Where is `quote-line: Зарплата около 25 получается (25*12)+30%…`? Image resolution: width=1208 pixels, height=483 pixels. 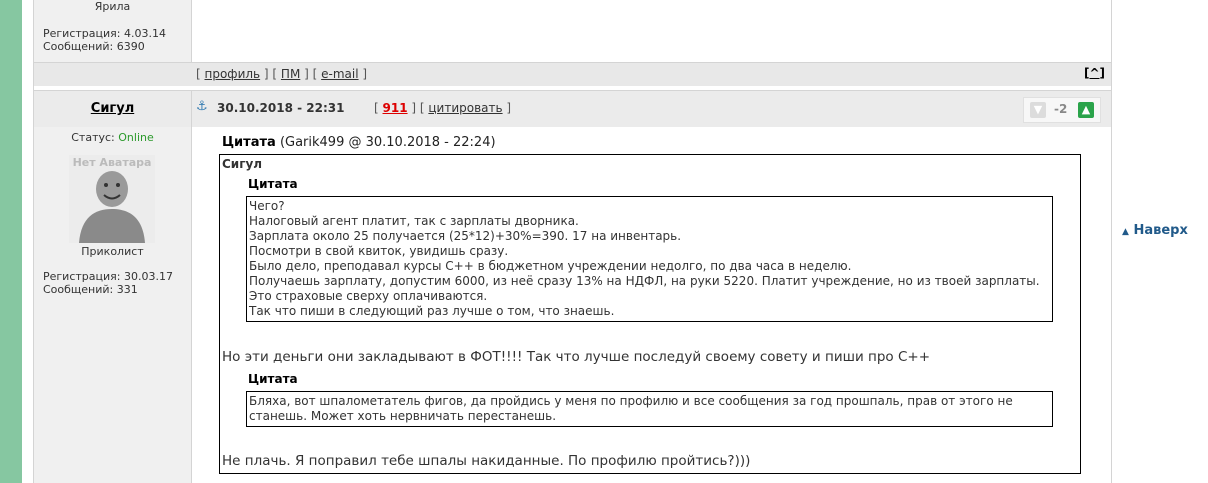 quote-line: Зарплата около 25 получается (25*12)+30%… is located at coordinates (465, 236).